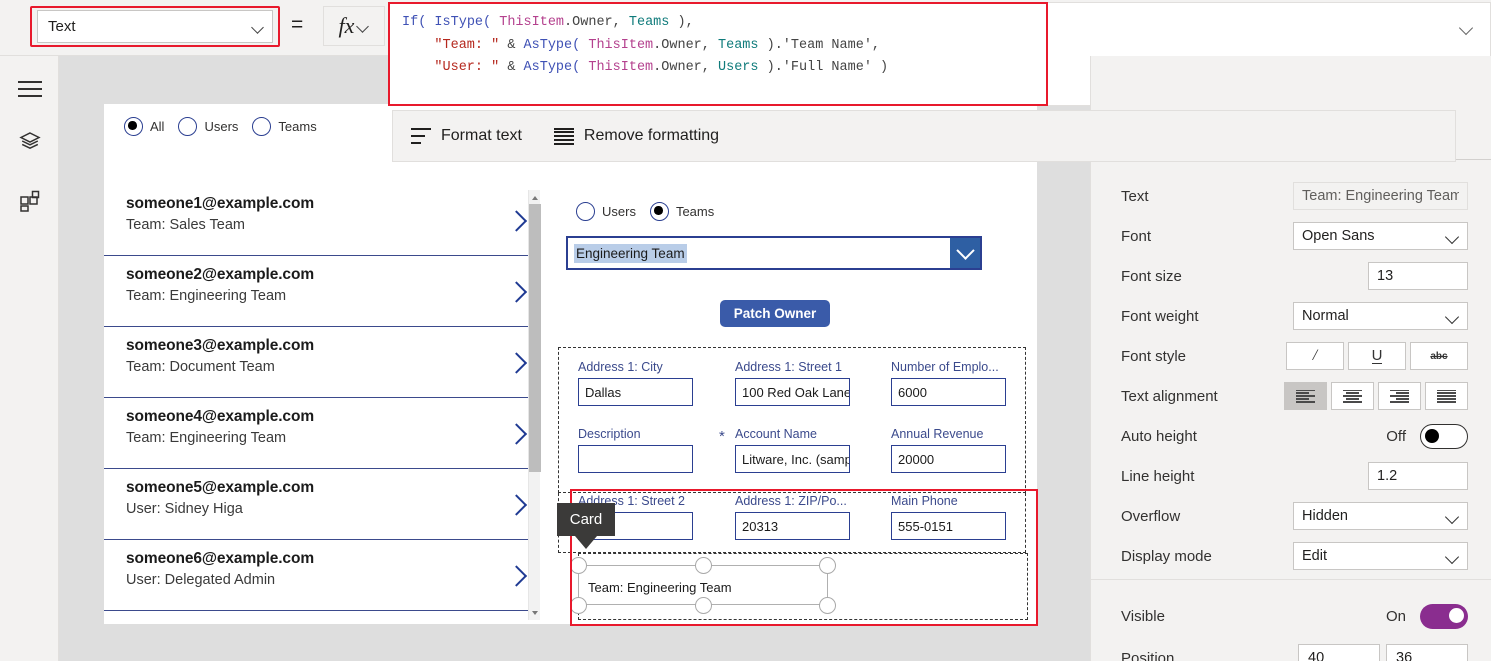 The height and width of the screenshot is (661, 1491). I want to click on field-address1-zip: Address 1: ZIP/Po... 20313, so click(792, 517).